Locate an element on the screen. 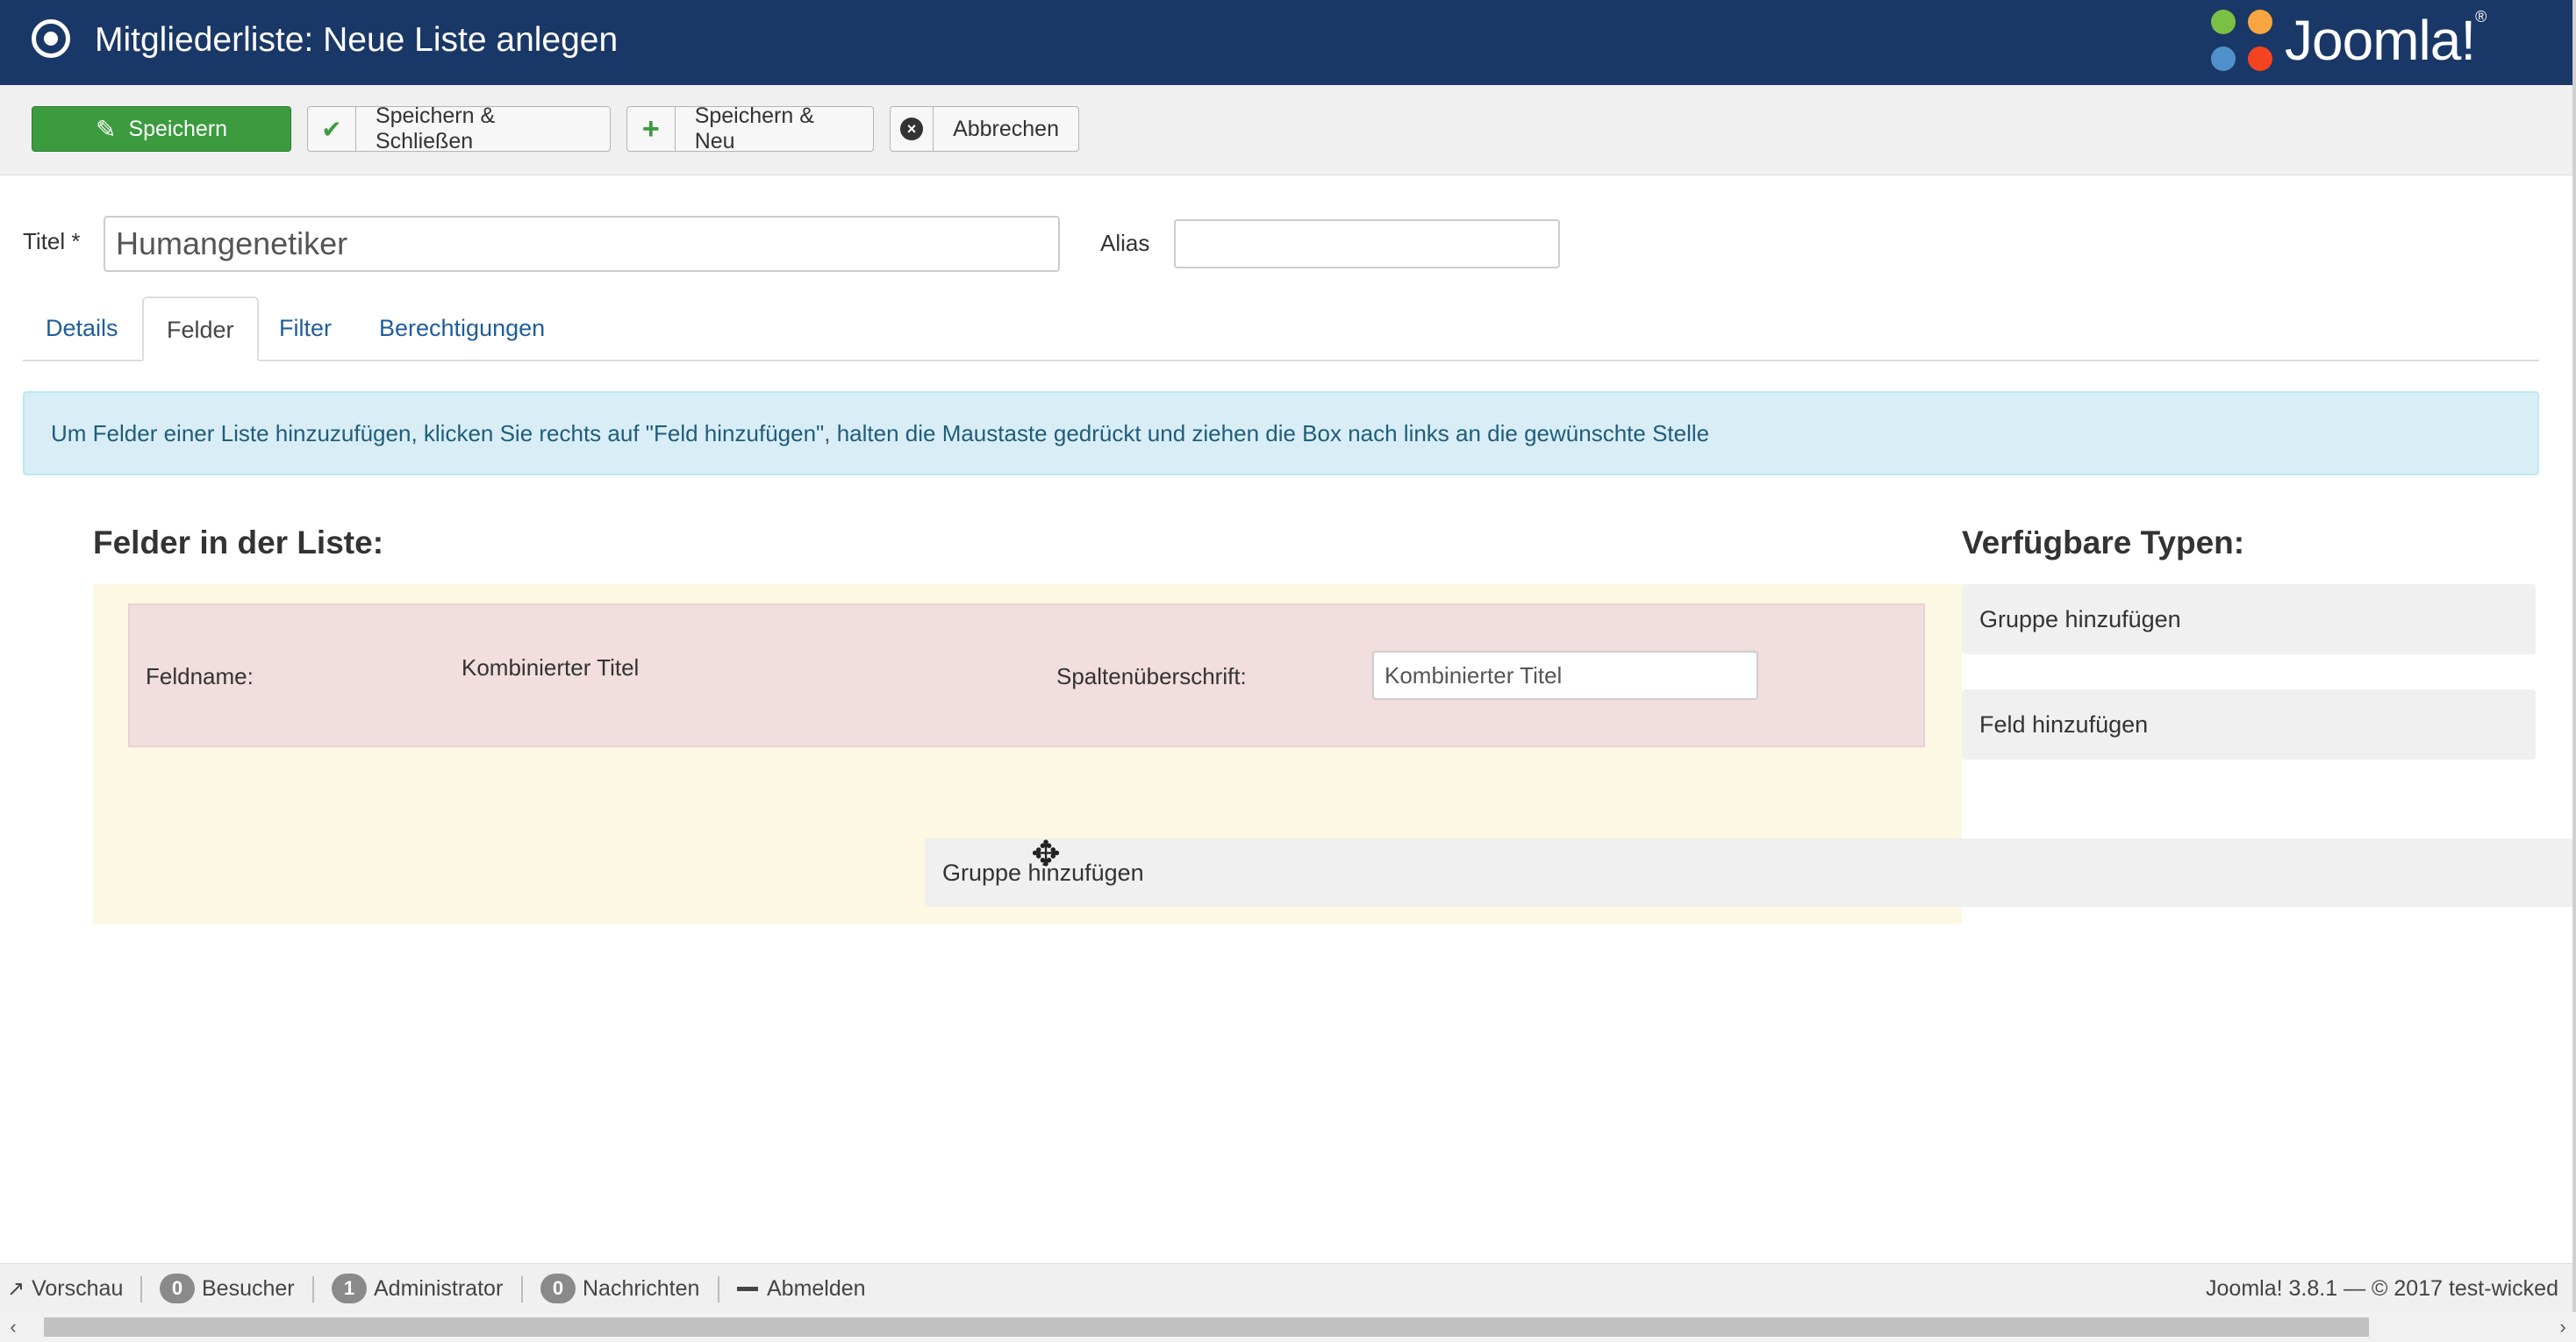 The image size is (2576, 1342). target-icon is located at coordinates (51, 38).